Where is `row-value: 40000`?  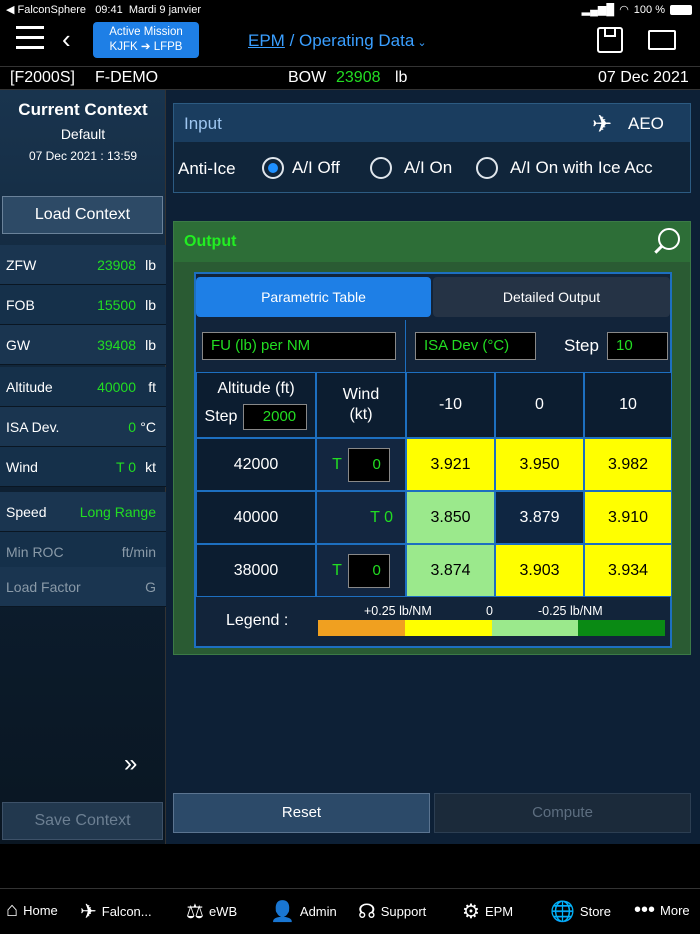 row-value: 40000 is located at coordinates (116, 387).